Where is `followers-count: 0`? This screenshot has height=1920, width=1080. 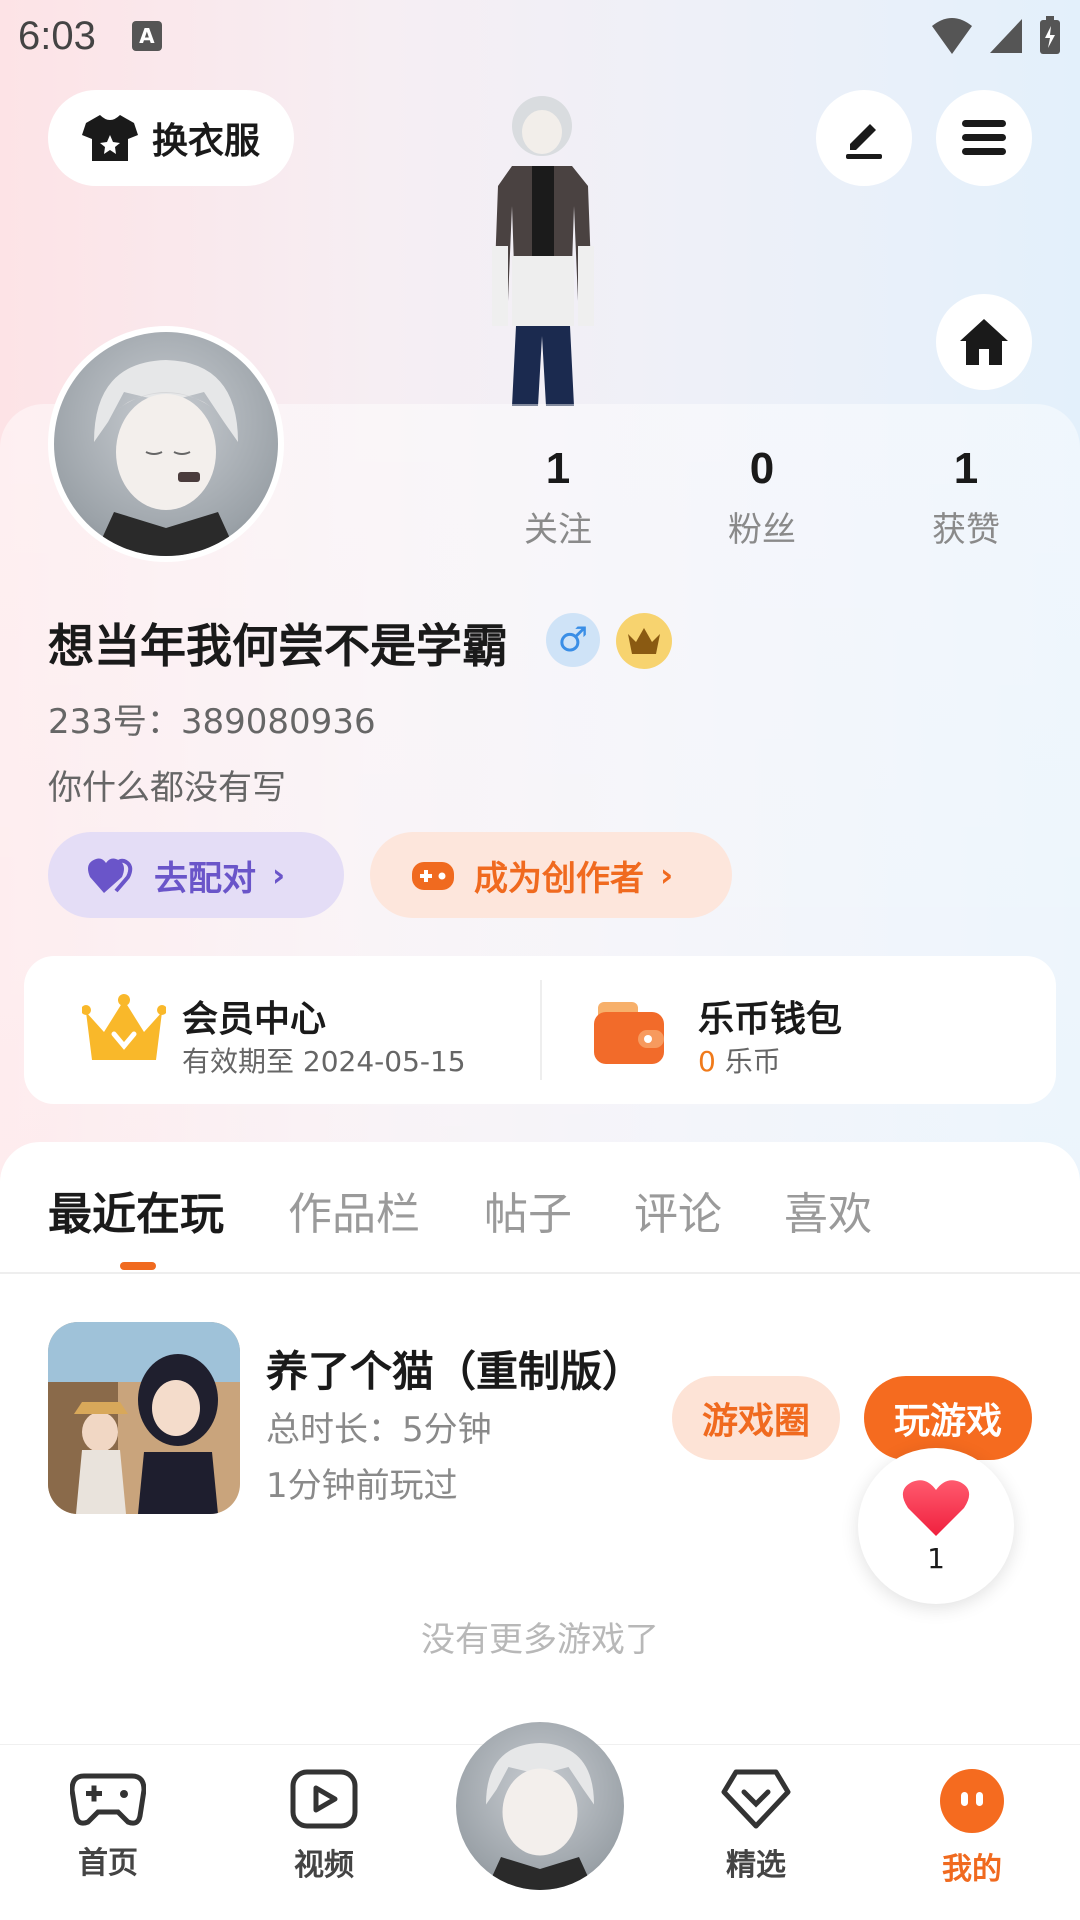
followers-count: 0 is located at coordinates (762, 468).